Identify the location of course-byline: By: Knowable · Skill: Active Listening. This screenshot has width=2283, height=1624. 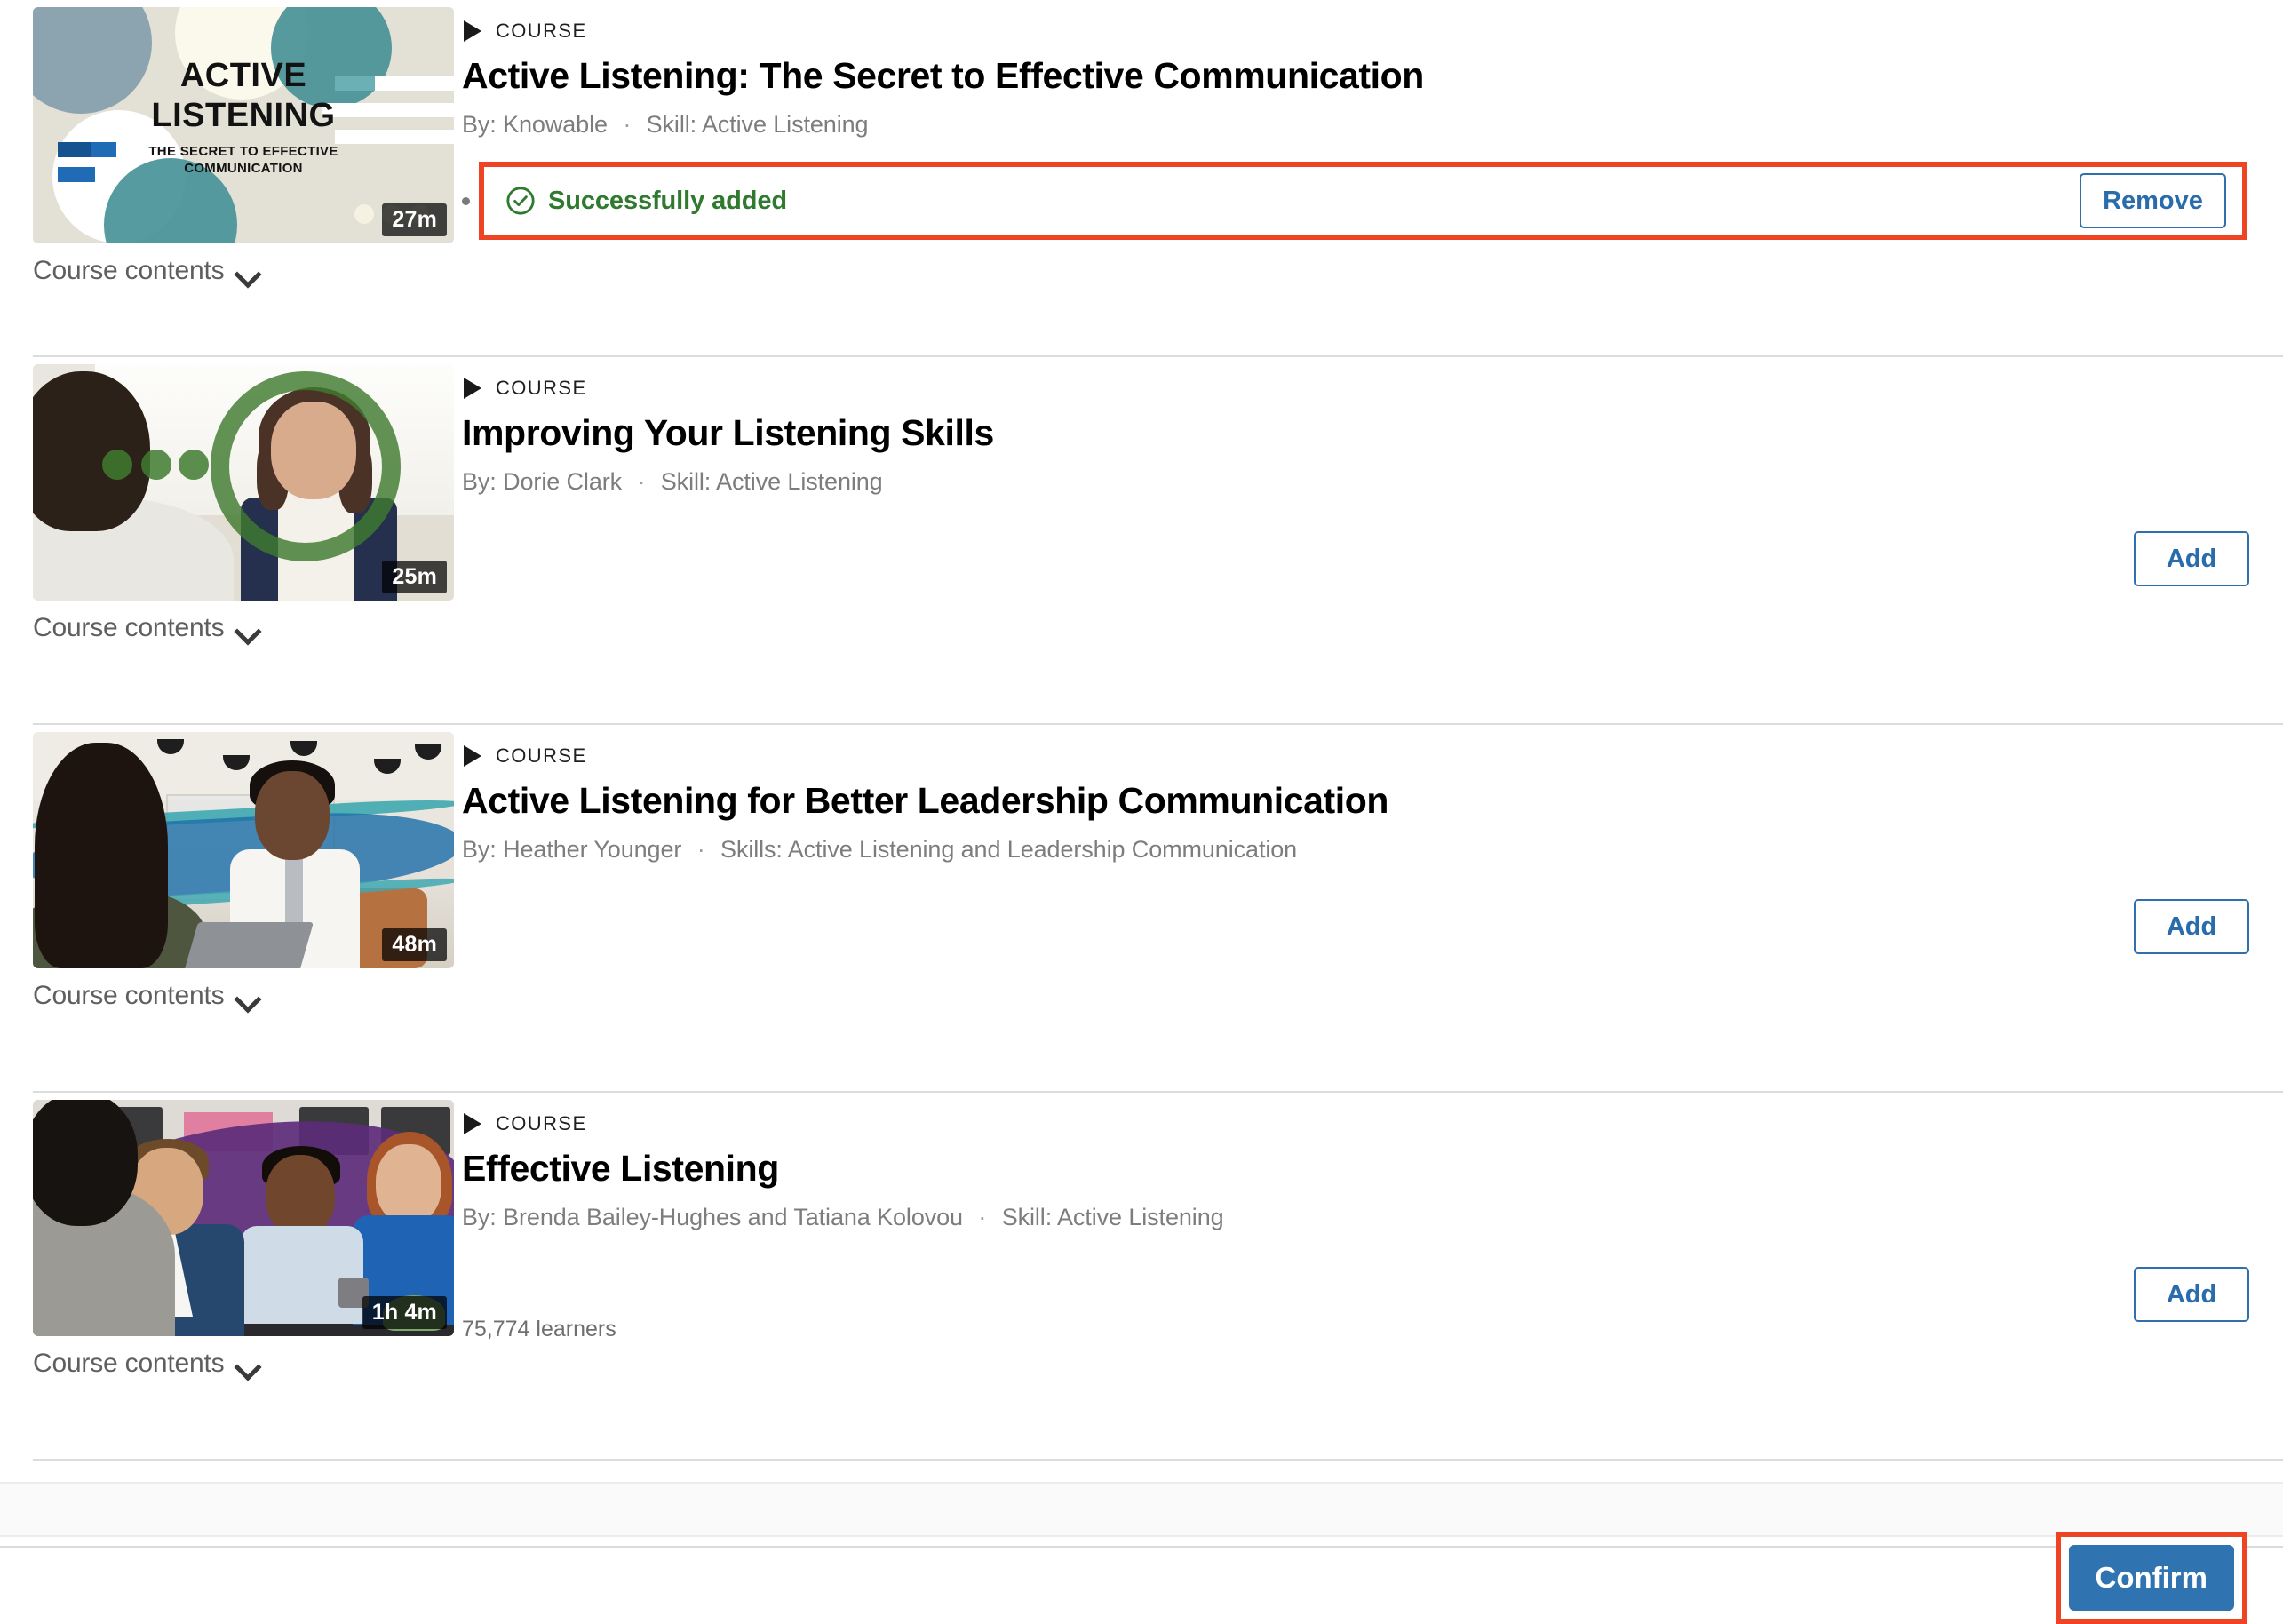
(1354, 125).